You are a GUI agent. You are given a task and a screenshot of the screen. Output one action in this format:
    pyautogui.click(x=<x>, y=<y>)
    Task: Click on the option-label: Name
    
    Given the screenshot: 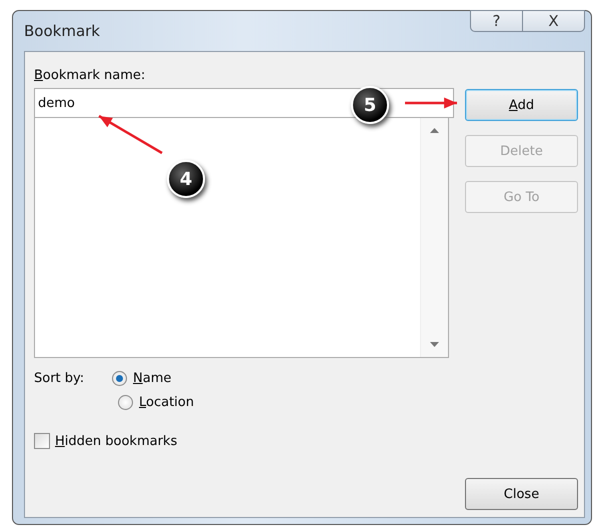 What is the action you would take?
    pyautogui.click(x=152, y=378)
    